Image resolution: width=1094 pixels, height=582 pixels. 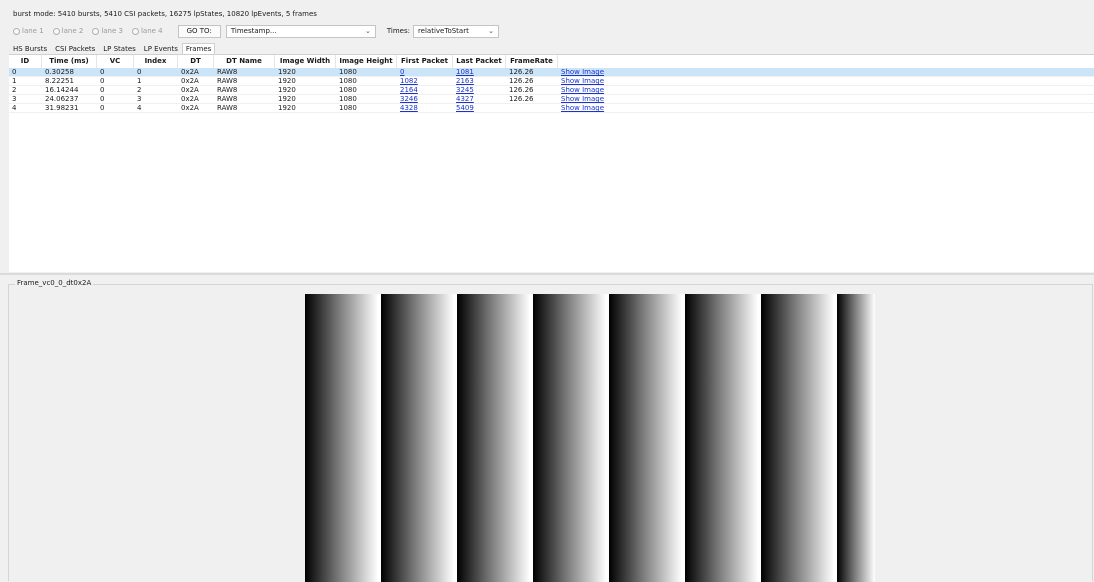 I want to click on column-header: FrameRate, so click(x=532, y=61).